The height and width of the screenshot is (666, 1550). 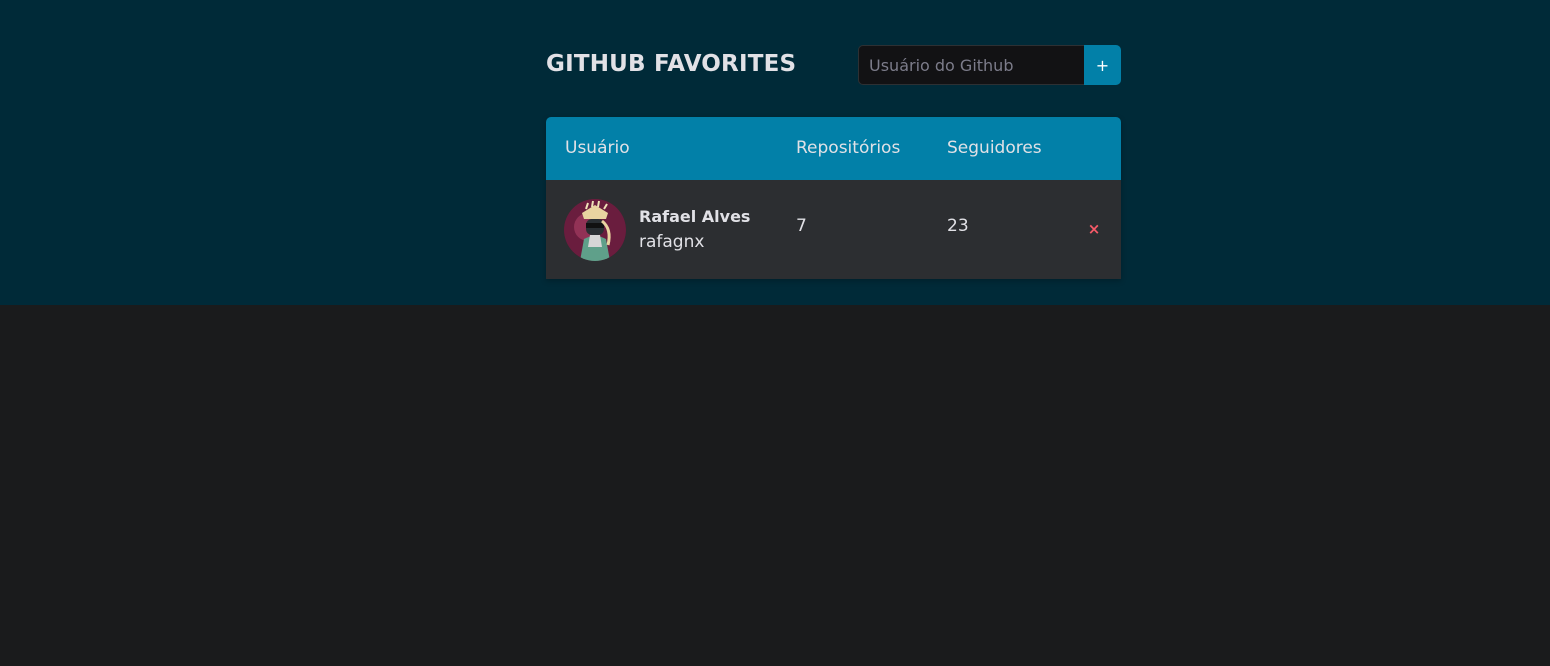 I want to click on page-title: GITHUB FAVORITES, so click(x=671, y=64).